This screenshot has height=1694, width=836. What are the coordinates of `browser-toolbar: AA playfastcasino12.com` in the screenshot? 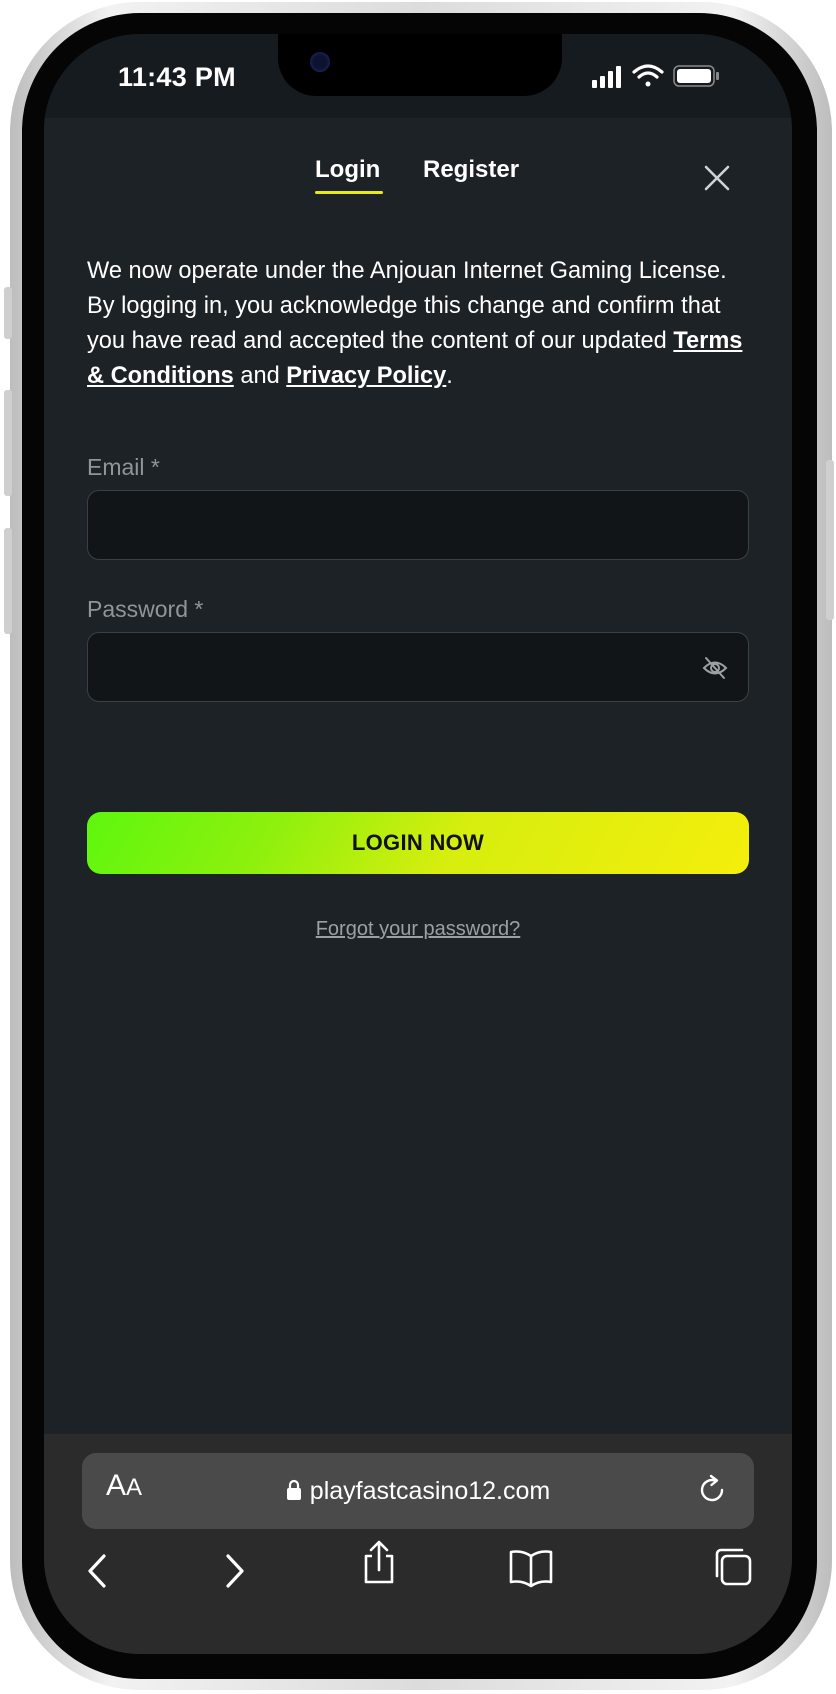 It's located at (418, 1544).